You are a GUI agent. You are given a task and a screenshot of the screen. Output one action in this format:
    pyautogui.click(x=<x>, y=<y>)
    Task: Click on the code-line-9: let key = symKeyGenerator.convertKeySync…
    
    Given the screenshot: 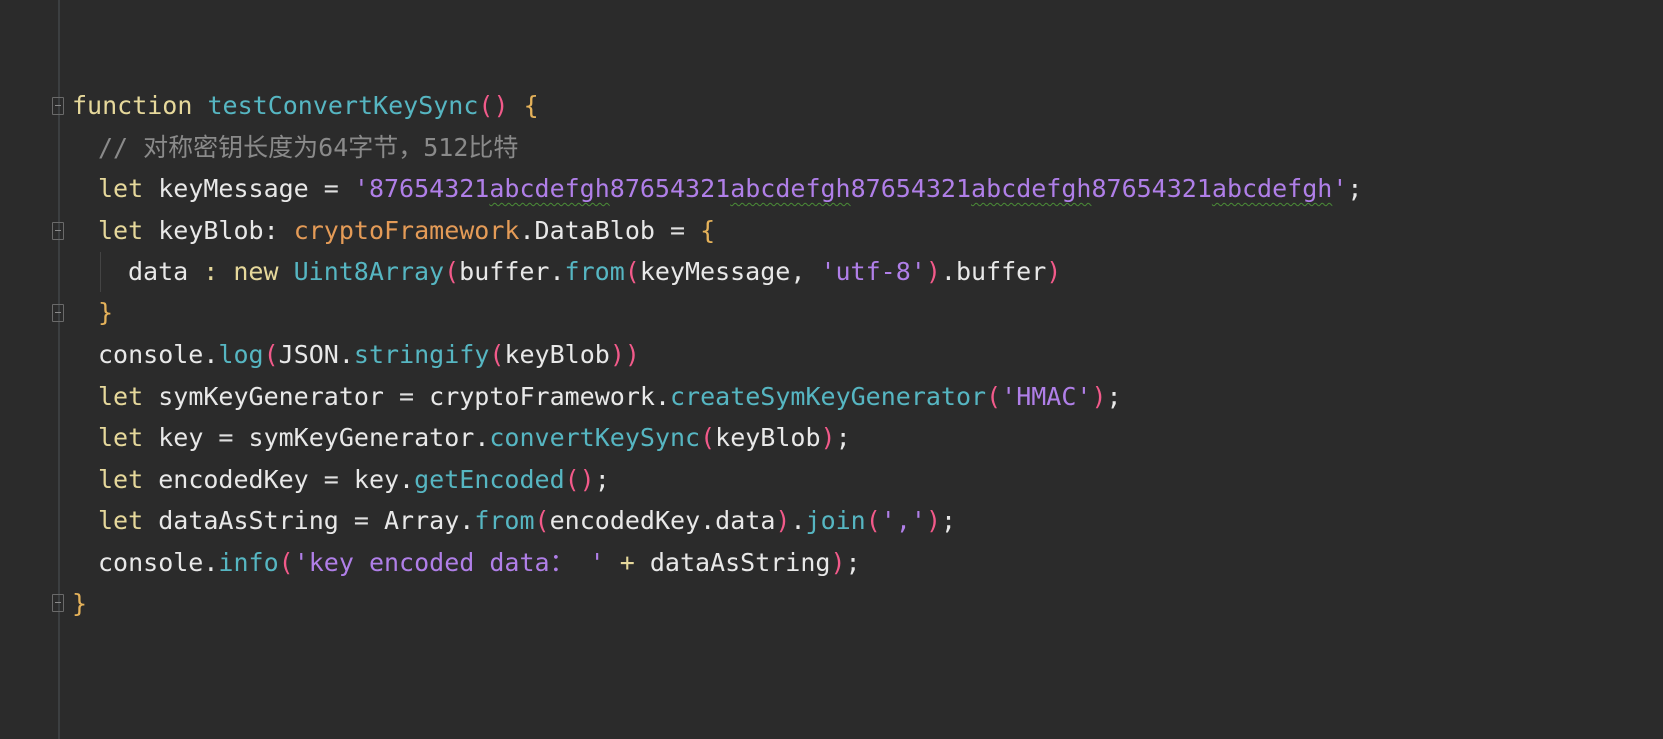 What is the action you would take?
    pyautogui.click(x=474, y=438)
    